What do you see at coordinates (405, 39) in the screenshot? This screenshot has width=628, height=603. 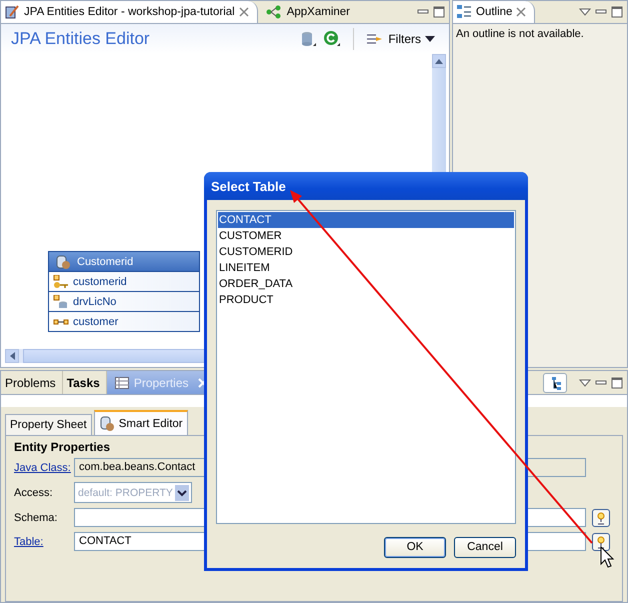 I see `filters-button: Filters` at bounding box center [405, 39].